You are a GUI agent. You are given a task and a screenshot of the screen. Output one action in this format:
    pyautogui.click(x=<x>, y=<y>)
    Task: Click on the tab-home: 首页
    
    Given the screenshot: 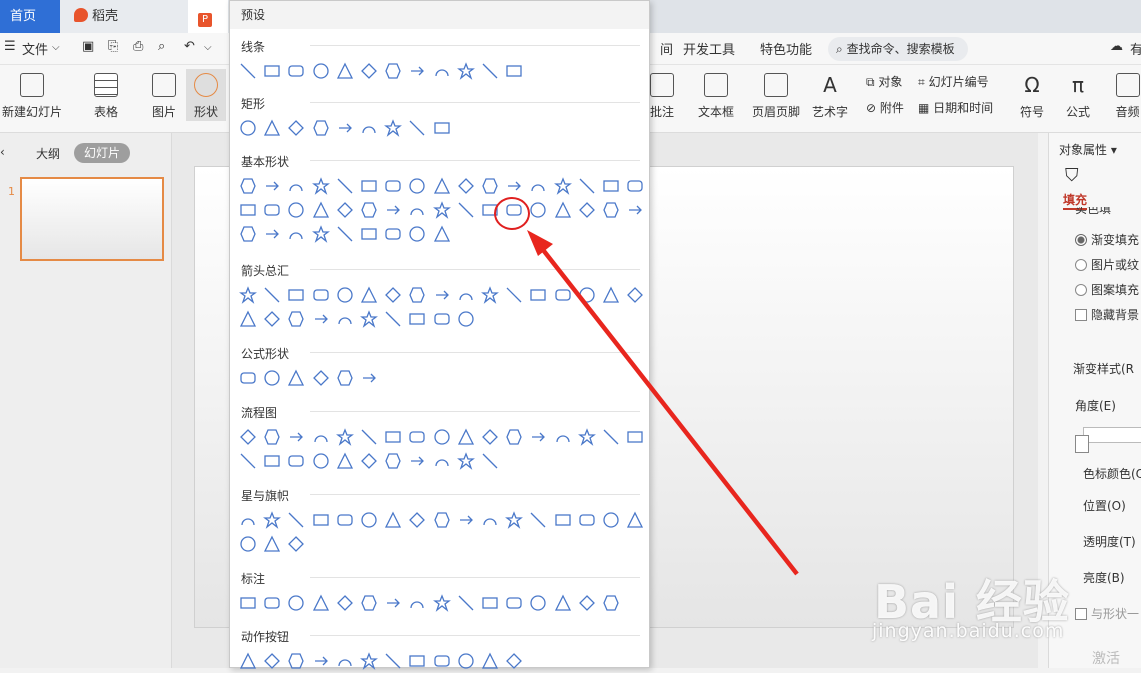 What is the action you would take?
    pyautogui.click(x=30, y=16)
    